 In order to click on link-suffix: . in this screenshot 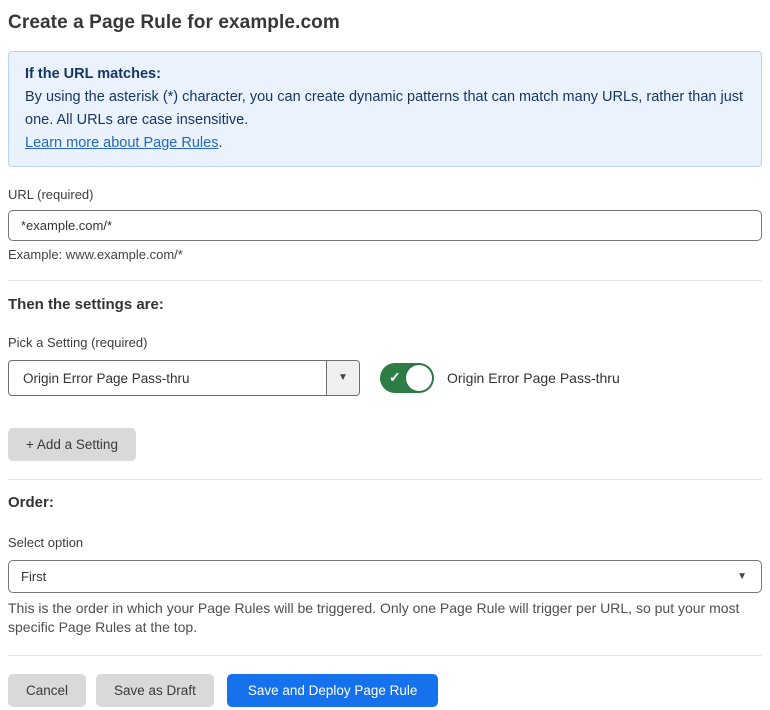, I will do `click(220, 143)`.